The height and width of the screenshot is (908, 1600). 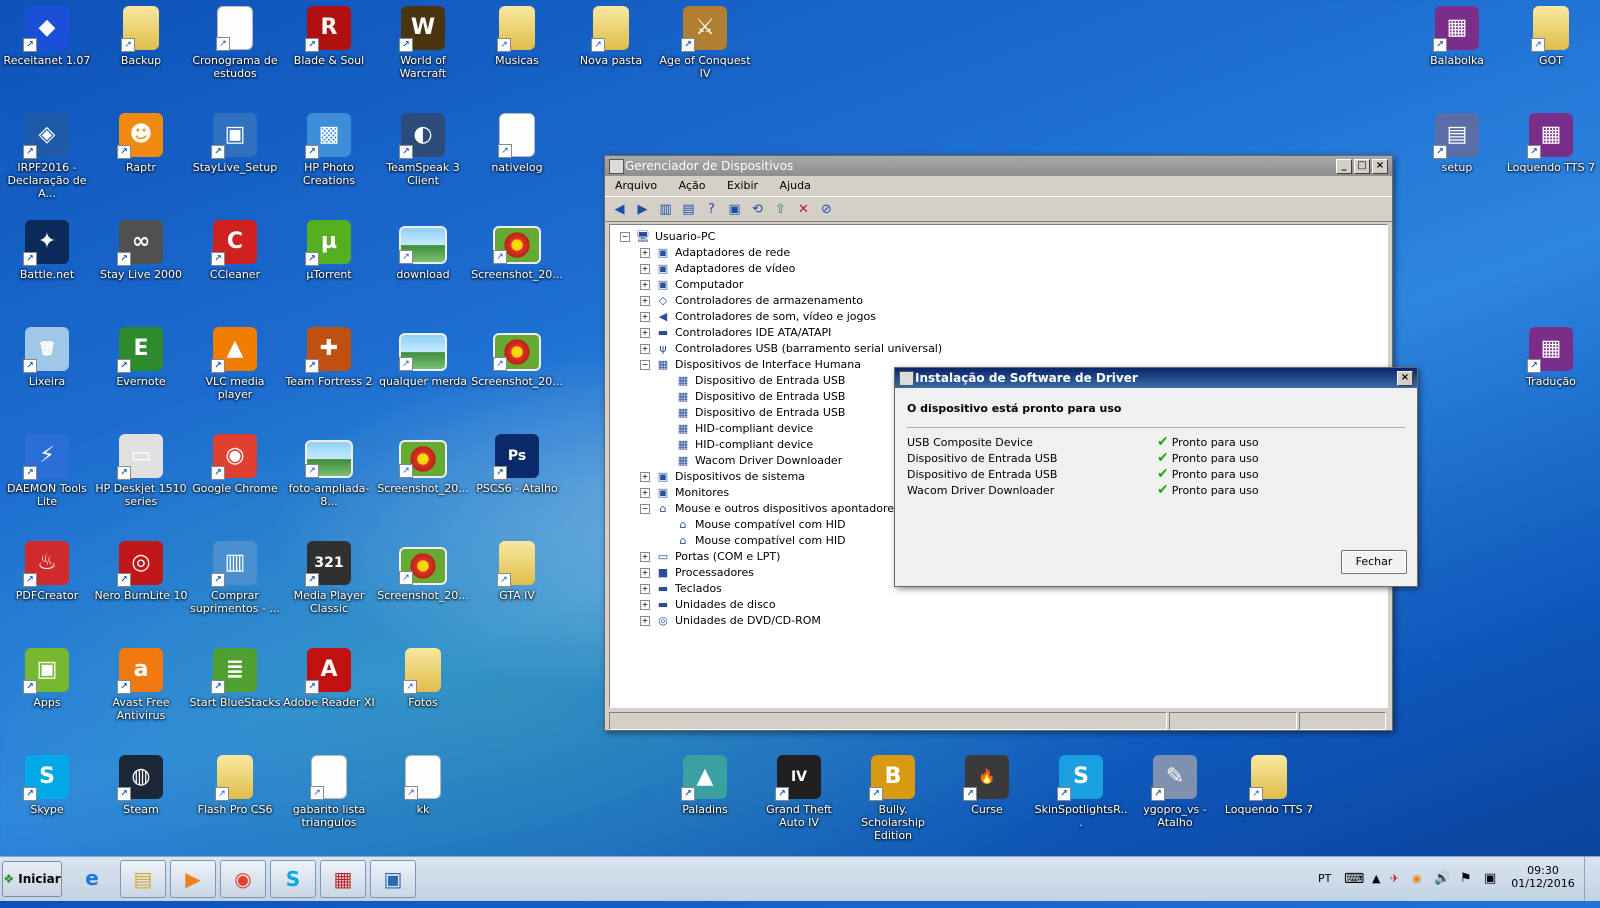 I want to click on desktop-icon-start-bluestacks: ≣ ↗ Start BlueStacks, so click(x=235, y=675).